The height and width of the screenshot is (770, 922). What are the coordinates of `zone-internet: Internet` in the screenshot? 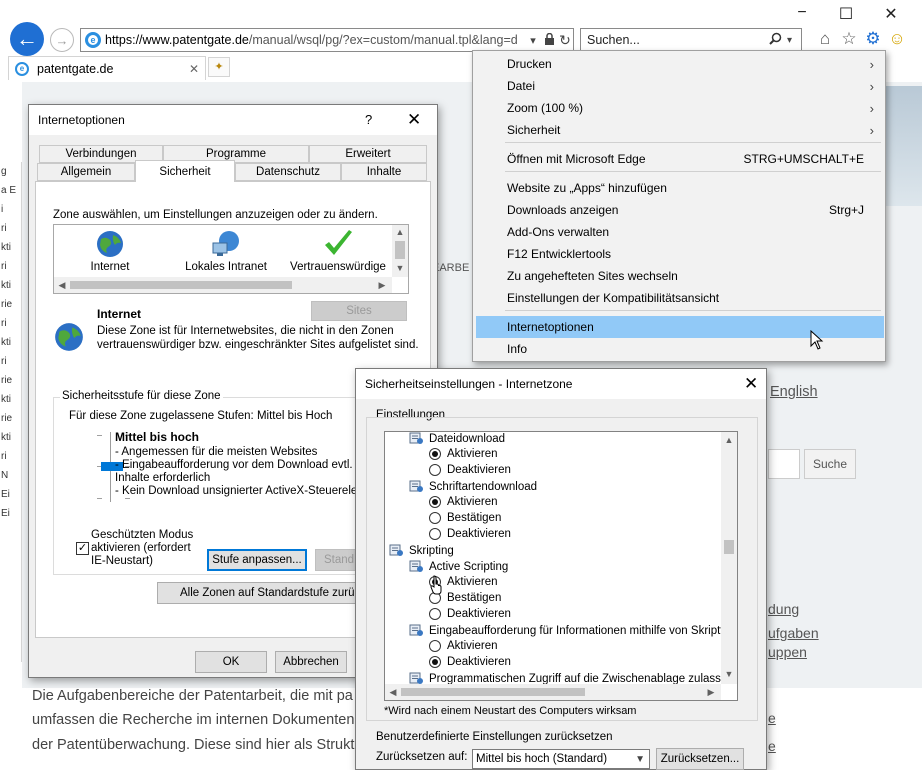 It's located at (110, 250).